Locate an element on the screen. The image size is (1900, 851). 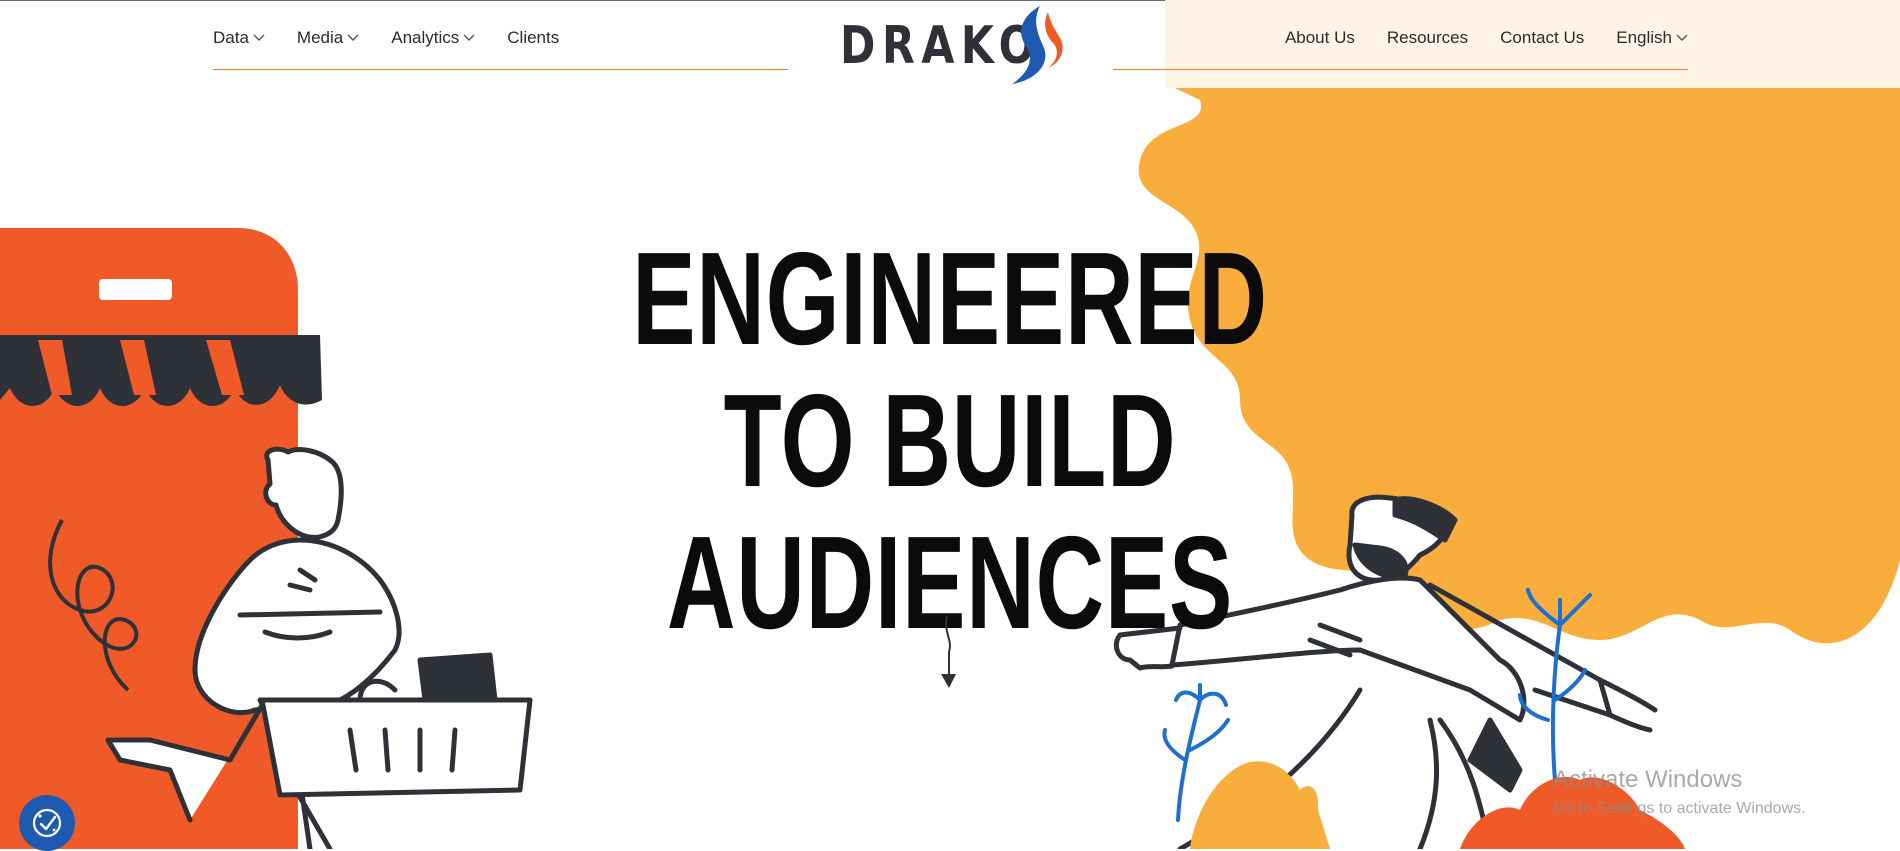
nav-item-label: Contact Us is located at coordinates (1542, 37).